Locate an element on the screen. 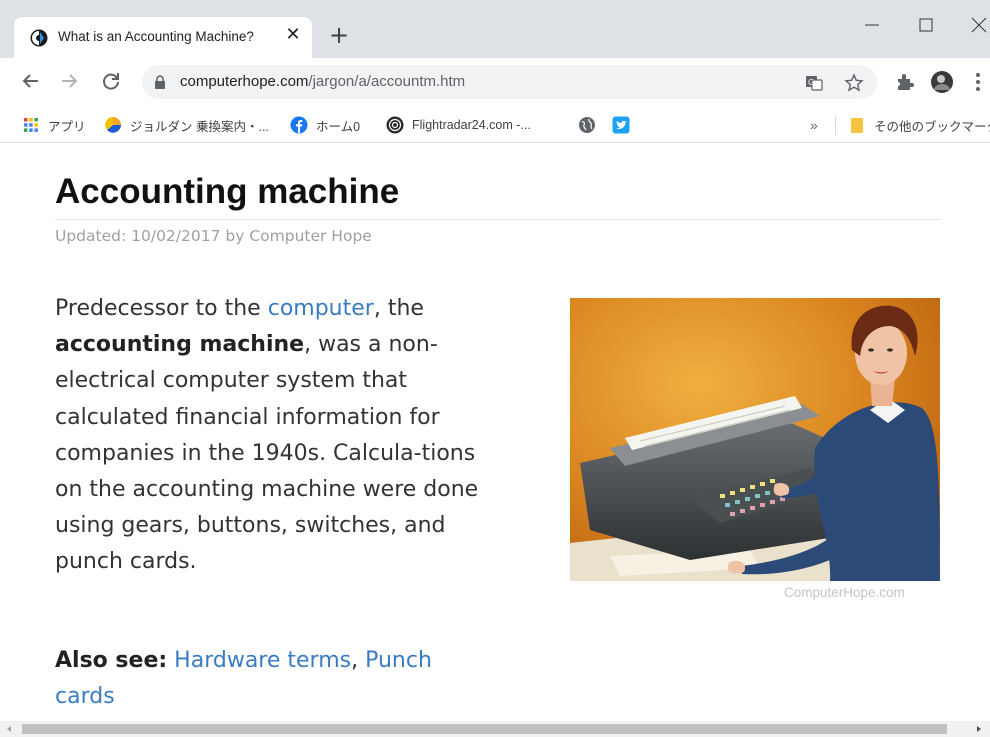 This screenshot has width=990, height=737. also-see-label: Also see: is located at coordinates (111, 660).